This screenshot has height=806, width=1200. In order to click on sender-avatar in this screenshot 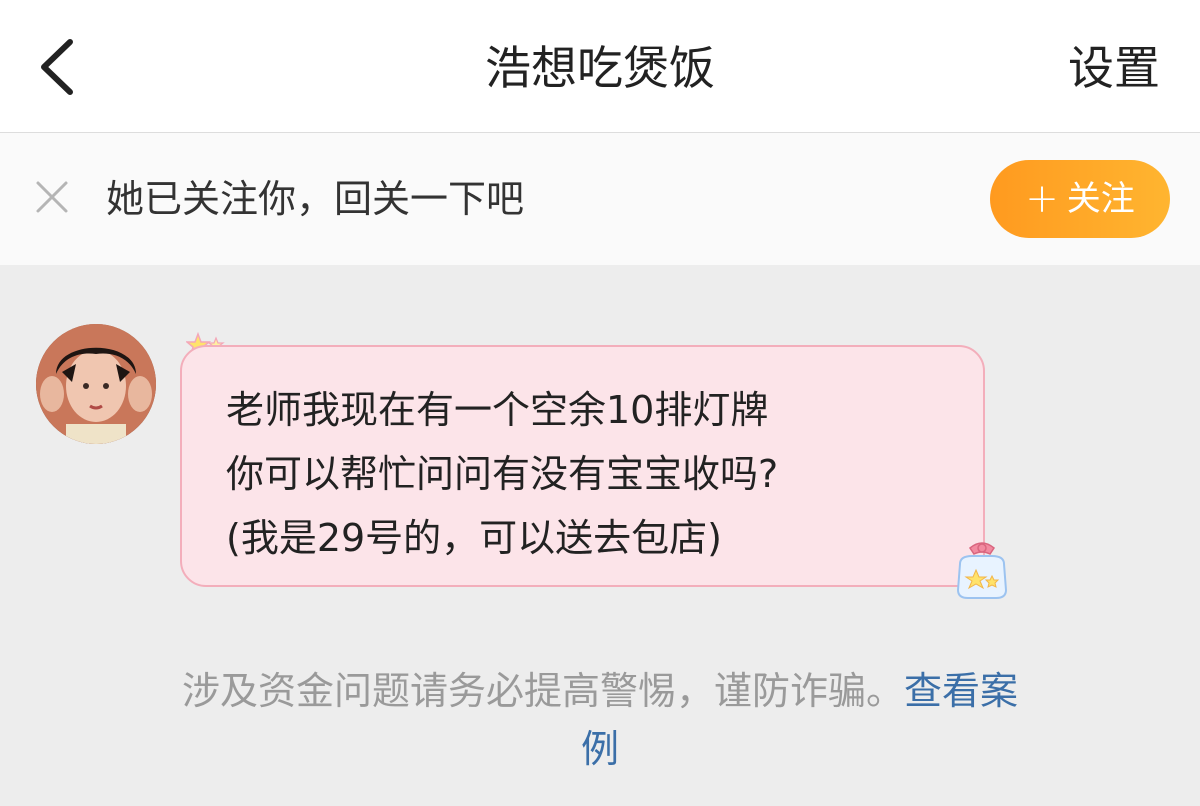, I will do `click(96, 384)`.